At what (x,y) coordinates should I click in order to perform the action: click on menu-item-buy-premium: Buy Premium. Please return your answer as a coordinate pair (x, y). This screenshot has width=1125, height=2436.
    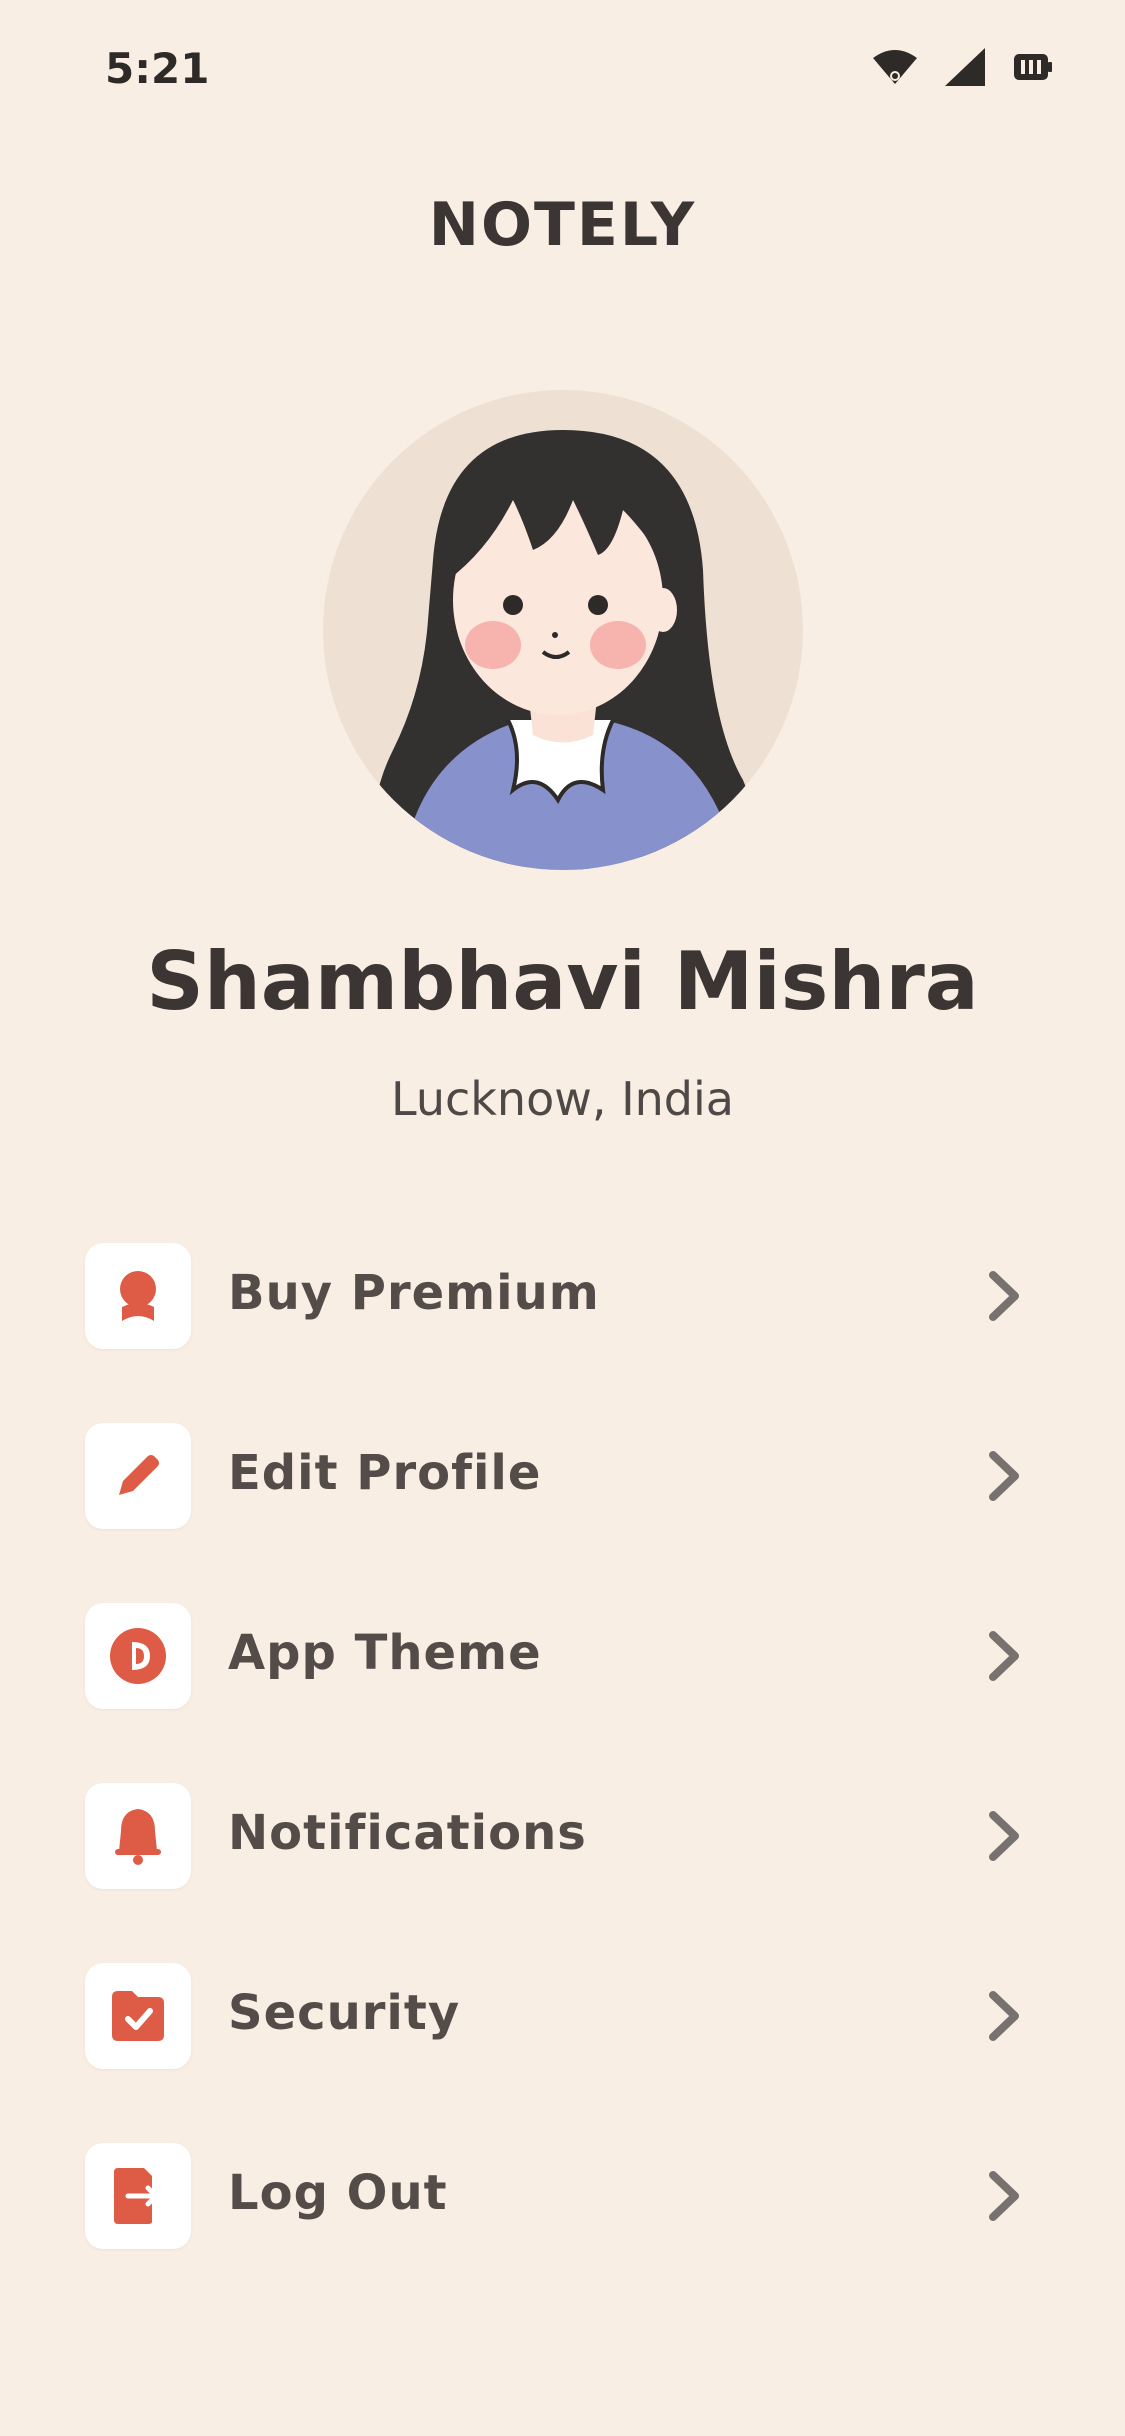
    Looking at the image, I should click on (555, 1296).